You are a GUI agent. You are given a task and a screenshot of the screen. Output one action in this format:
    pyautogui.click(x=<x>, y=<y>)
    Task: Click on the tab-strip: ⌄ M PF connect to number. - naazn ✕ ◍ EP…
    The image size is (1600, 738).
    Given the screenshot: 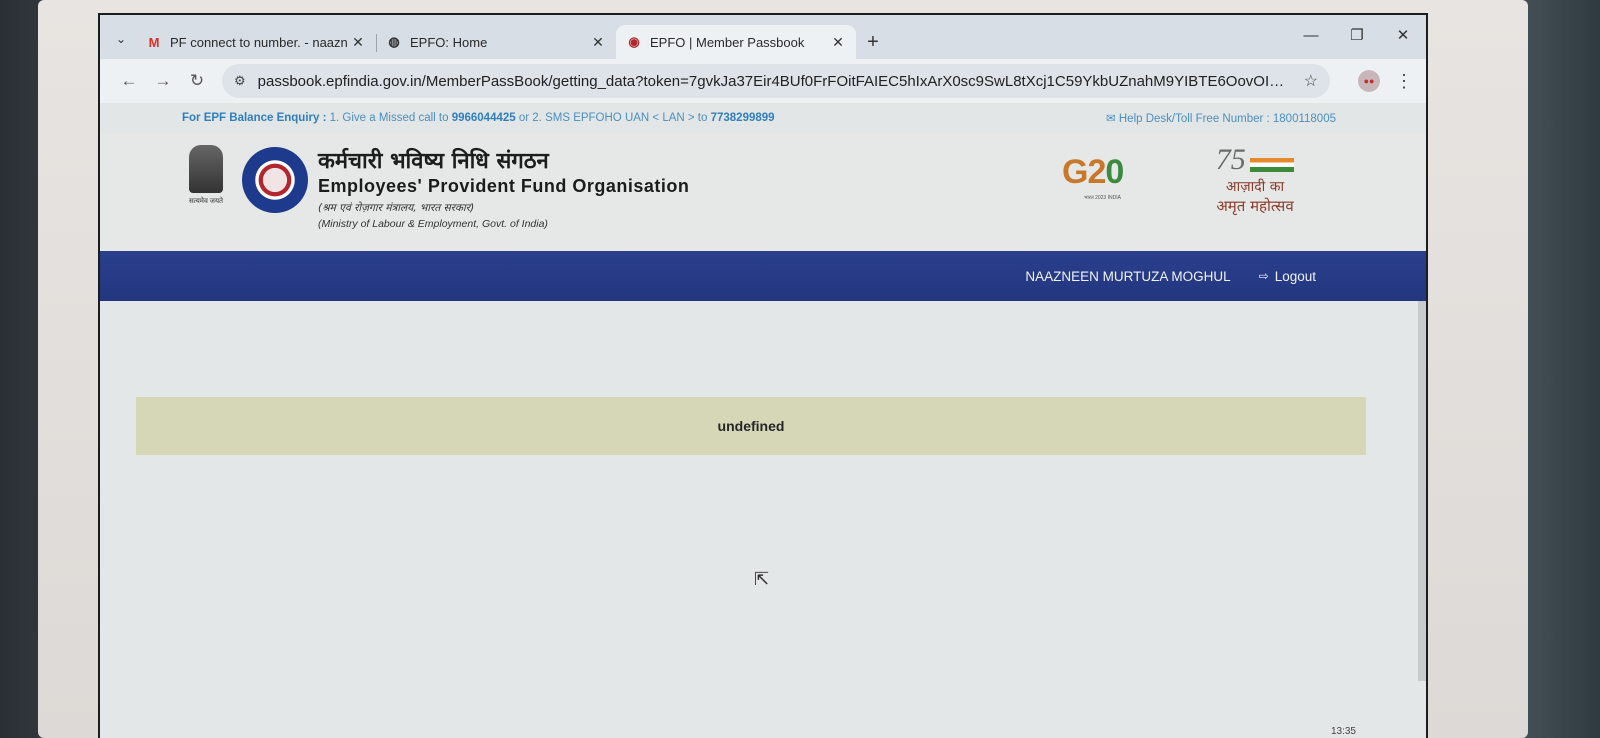 What is the action you would take?
    pyautogui.click(x=763, y=37)
    